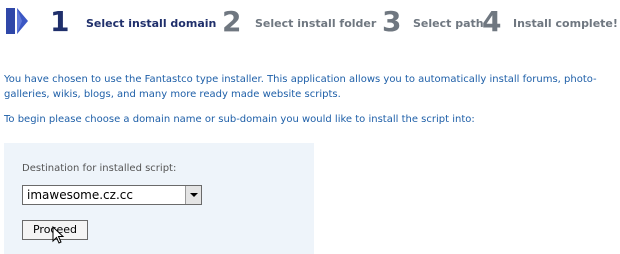  I want to click on step-1-number: 1, so click(60, 21).